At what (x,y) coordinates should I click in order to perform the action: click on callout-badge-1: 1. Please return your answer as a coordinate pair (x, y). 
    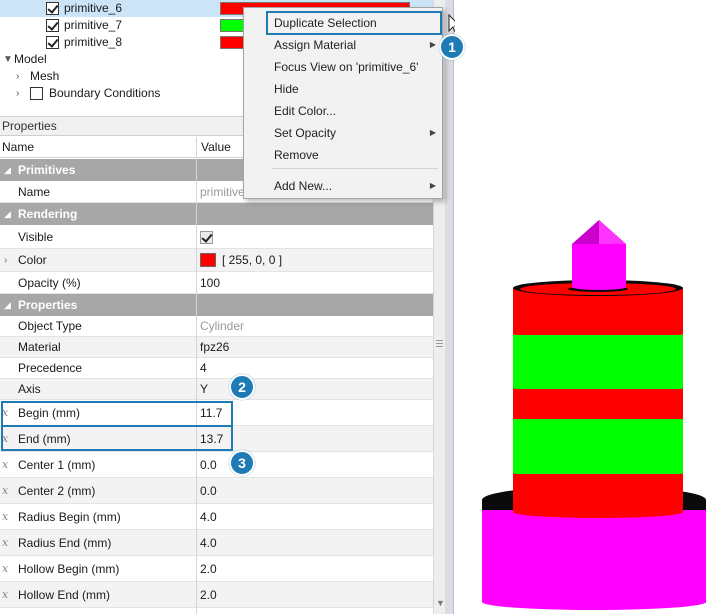
    Looking at the image, I should click on (452, 47).